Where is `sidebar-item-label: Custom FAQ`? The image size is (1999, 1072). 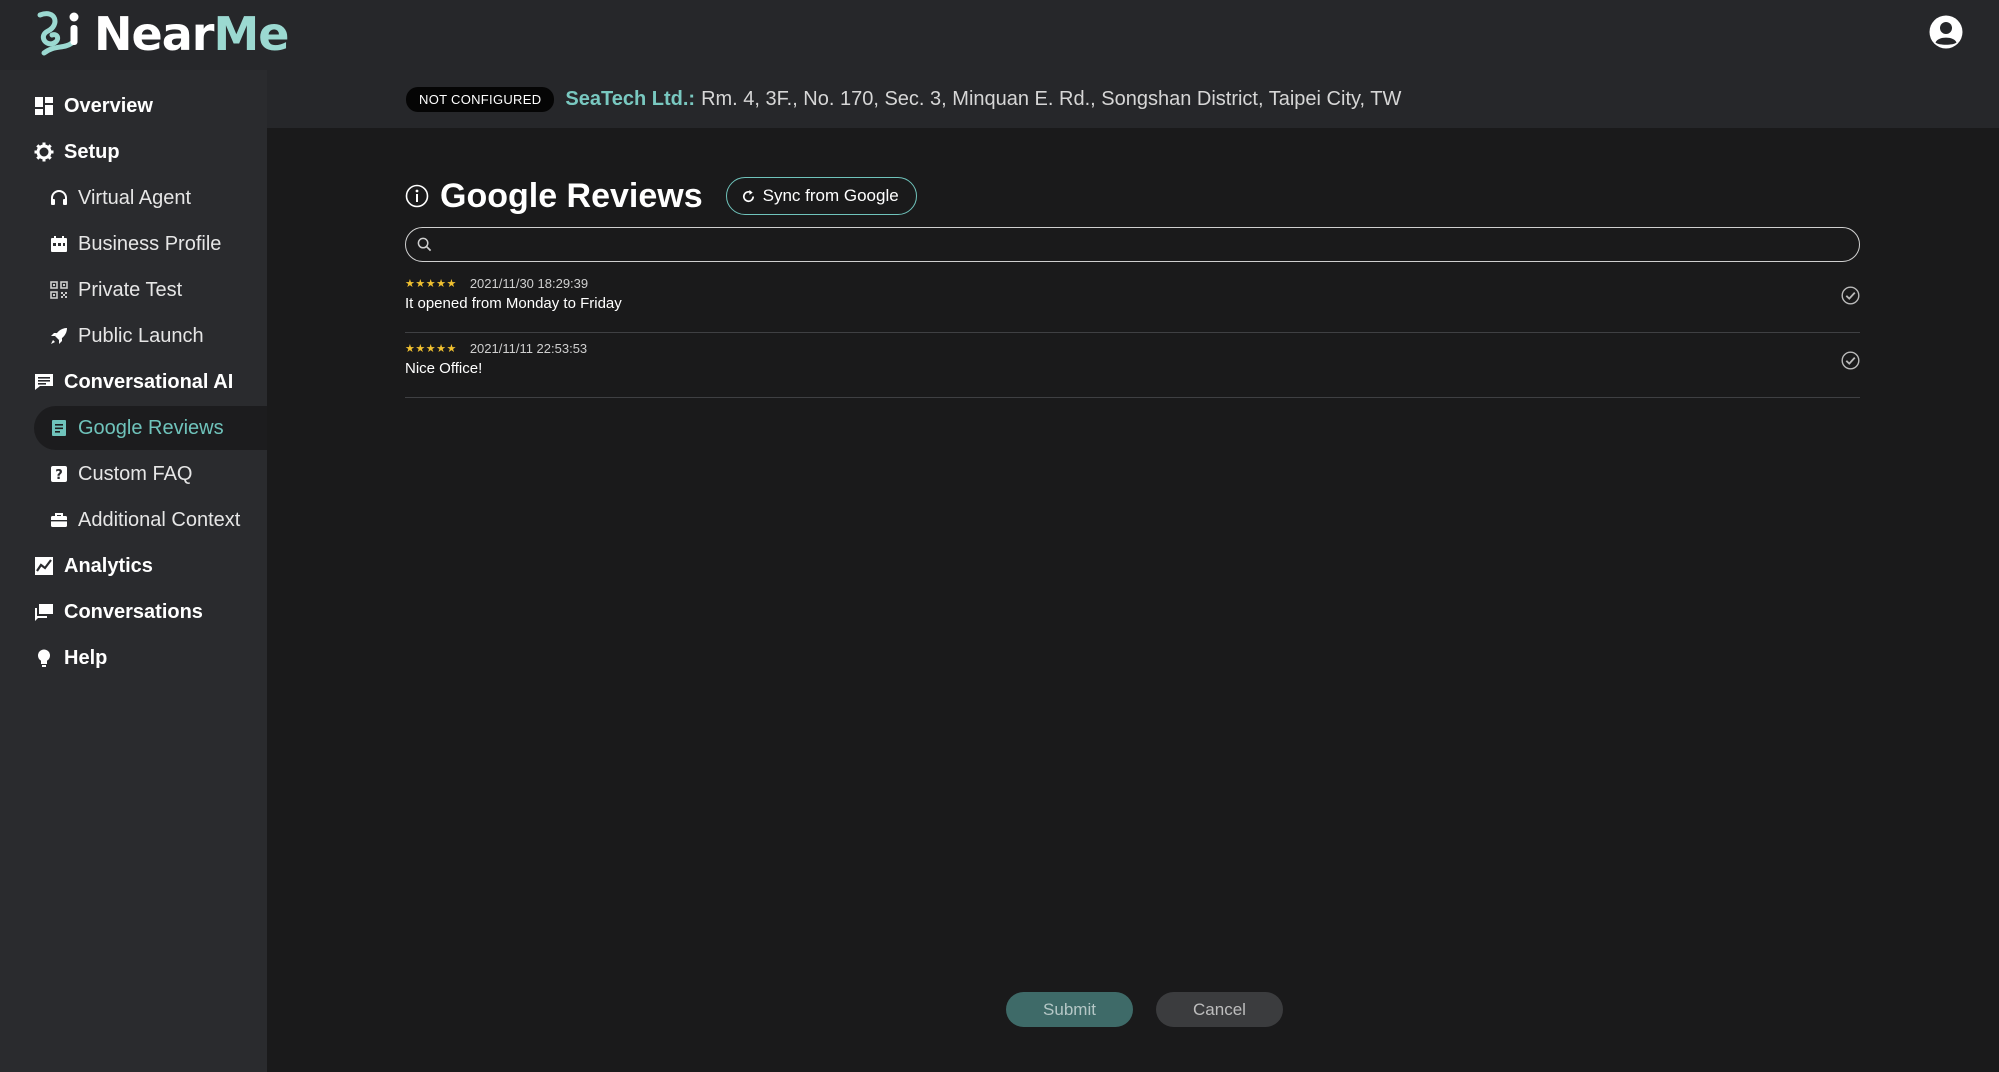
sidebar-item-label: Custom FAQ is located at coordinates (135, 473).